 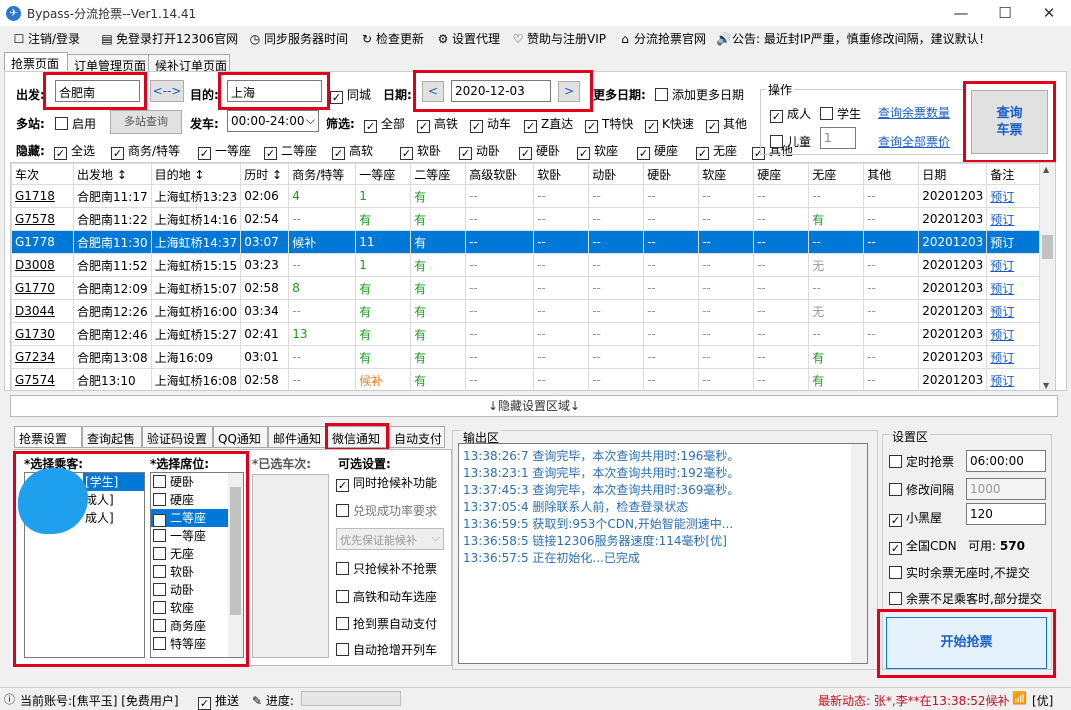 I want to click on scroll-down-icon: ▼, so click(x=1046, y=385).